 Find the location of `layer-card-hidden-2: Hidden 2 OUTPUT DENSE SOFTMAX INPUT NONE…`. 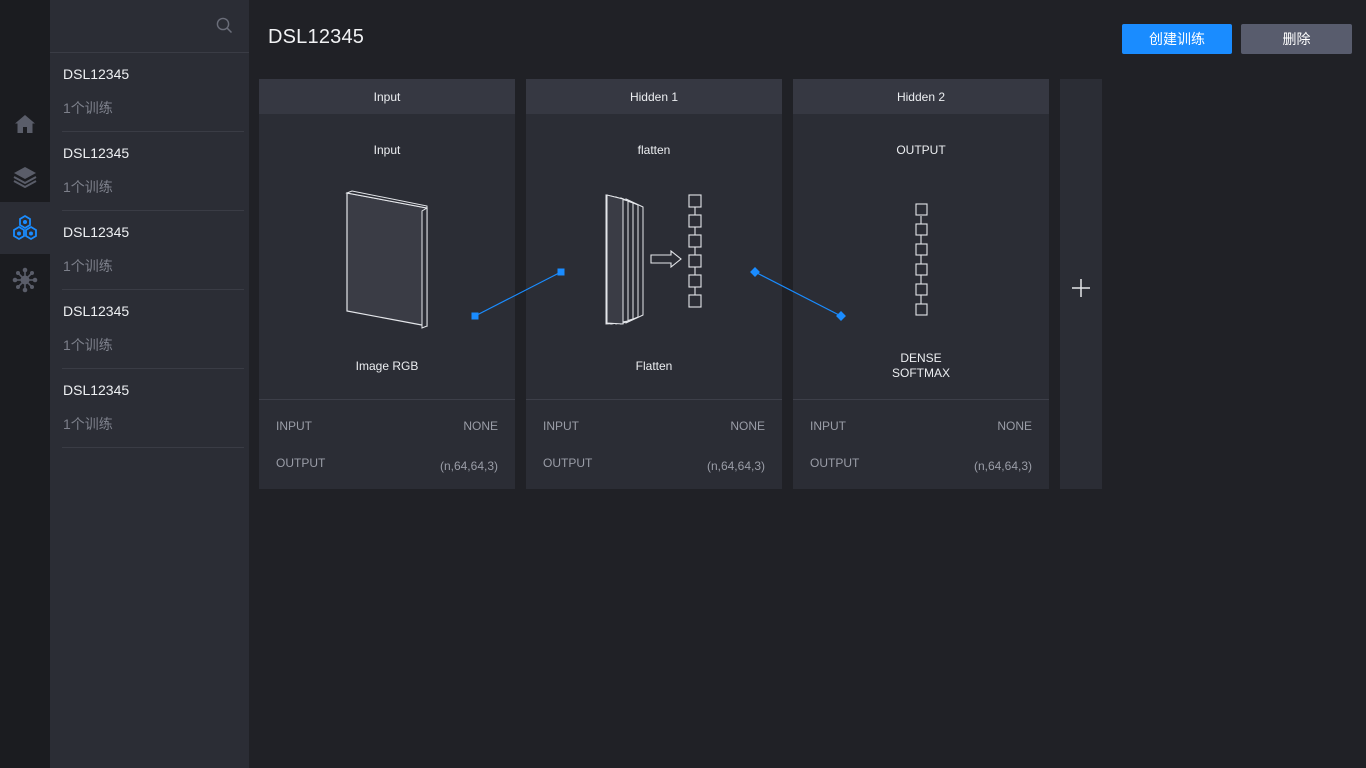

layer-card-hidden-2: Hidden 2 OUTPUT DENSE SOFTMAX INPUT NONE… is located at coordinates (921, 284).